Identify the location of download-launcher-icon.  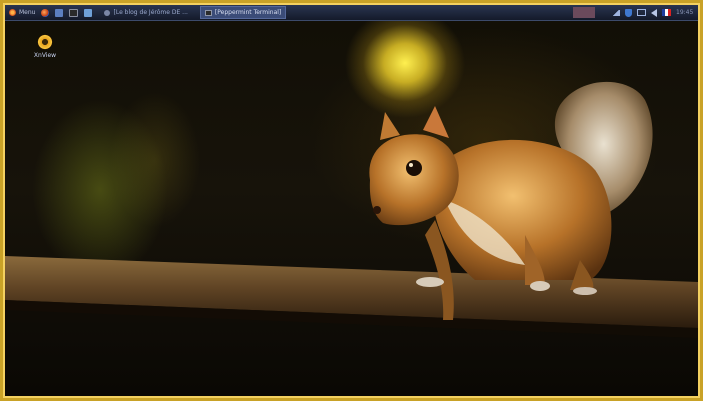
(88, 12).